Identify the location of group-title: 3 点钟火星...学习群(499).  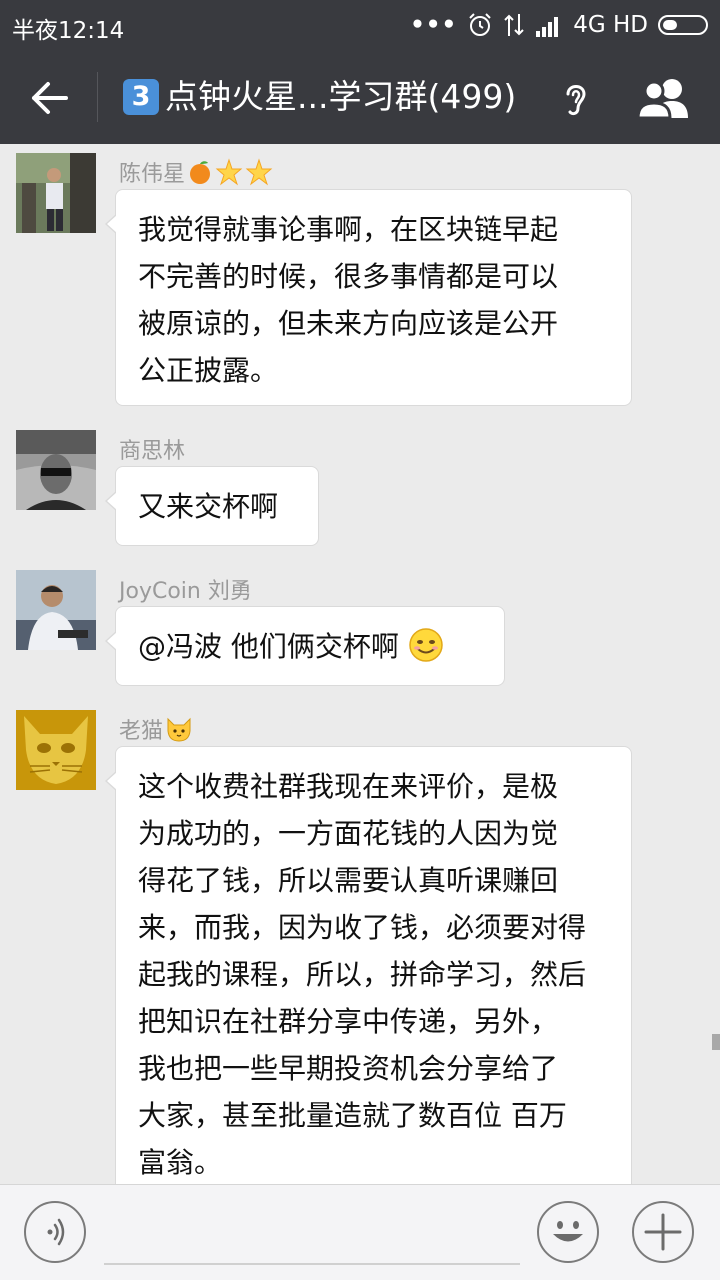
(319, 97).